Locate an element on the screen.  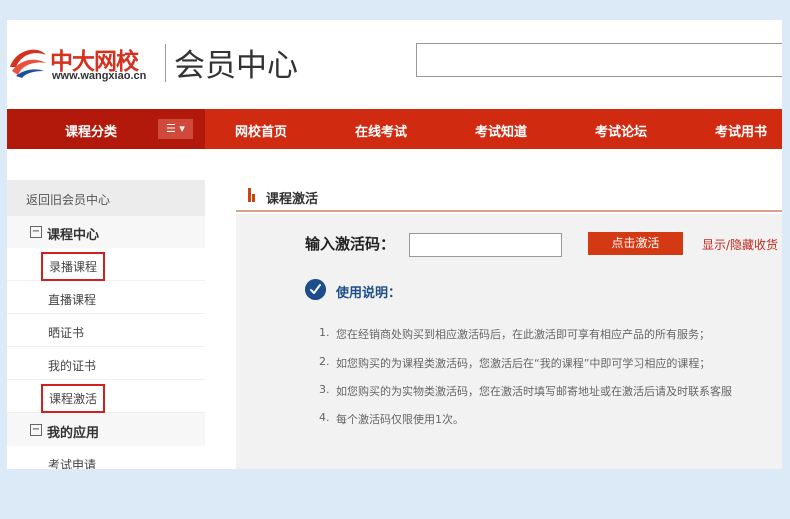
check-circle-icon is located at coordinates (315, 289).